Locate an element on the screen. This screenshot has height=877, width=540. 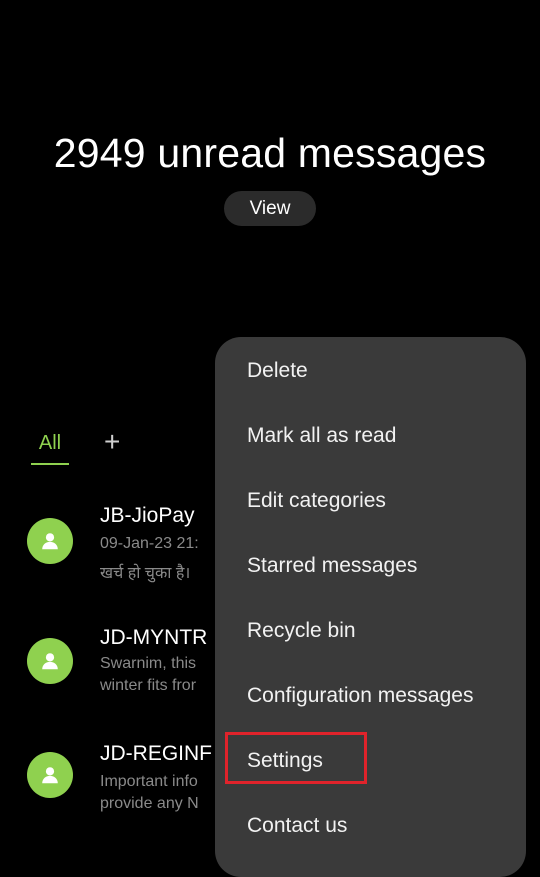
conversation-preview: winter fits fror is located at coordinates (148, 685).